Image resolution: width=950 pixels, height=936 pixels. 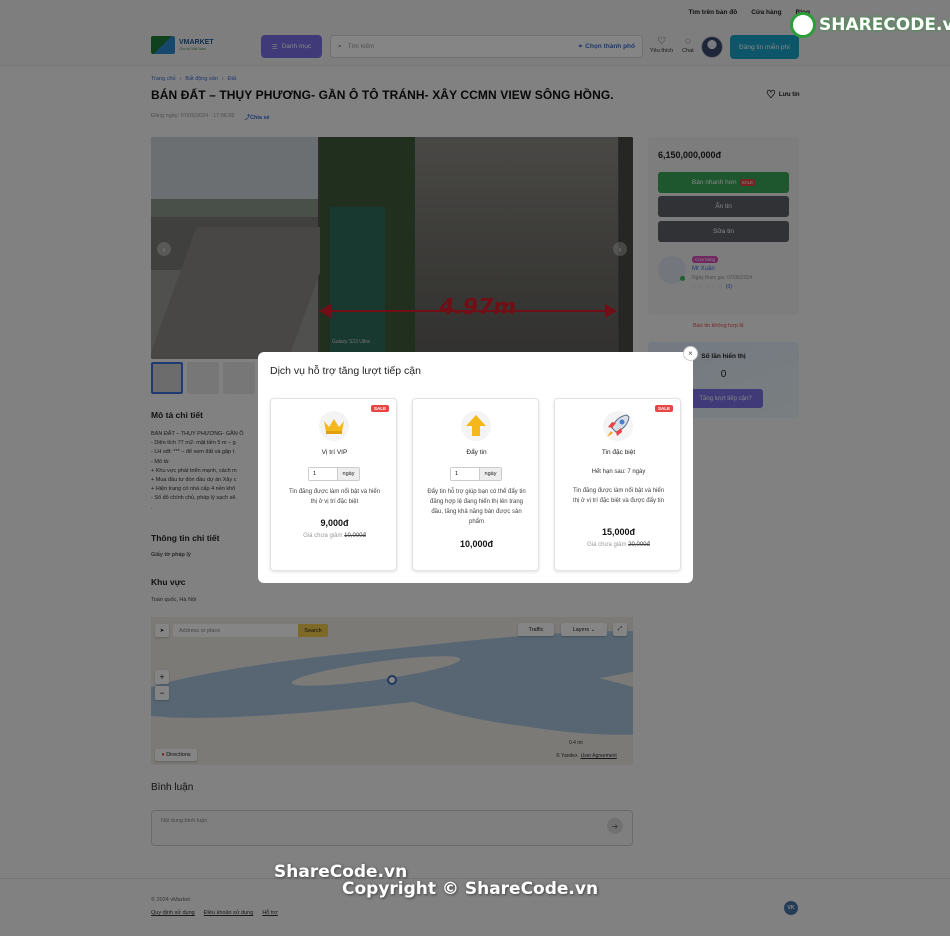 I want to click on service-name: Vị trí VIP, so click(x=334, y=452).